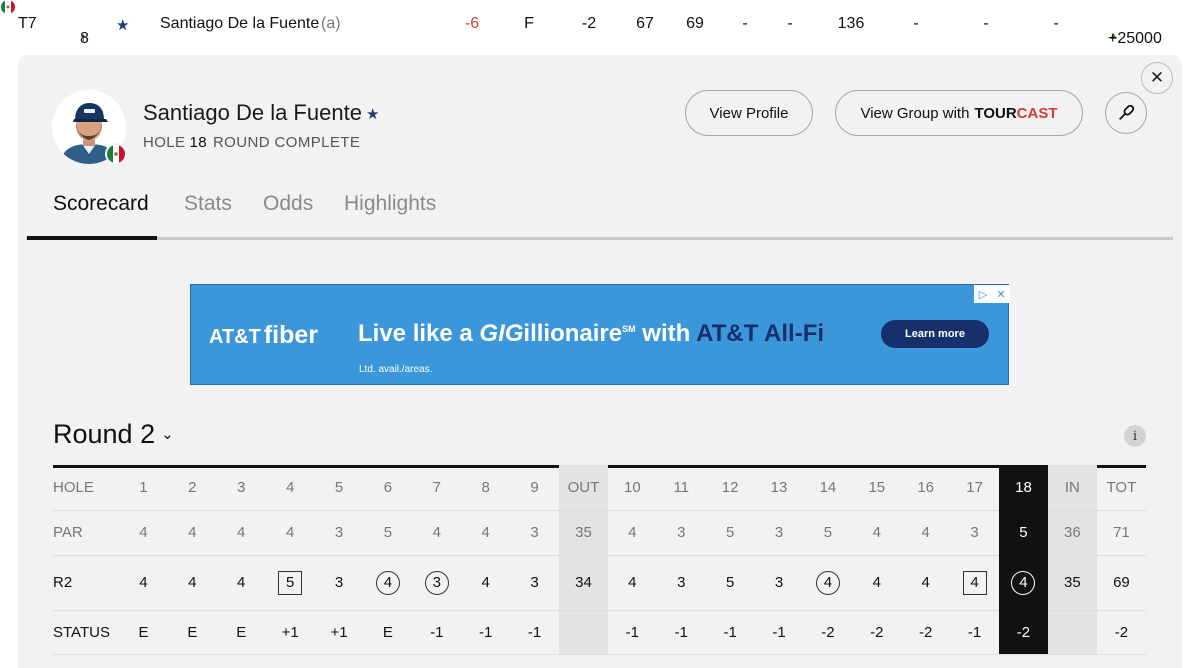 The width and height of the screenshot is (1200, 668). What do you see at coordinates (779, 487) in the screenshot?
I see `hole-number-cell: 13` at bounding box center [779, 487].